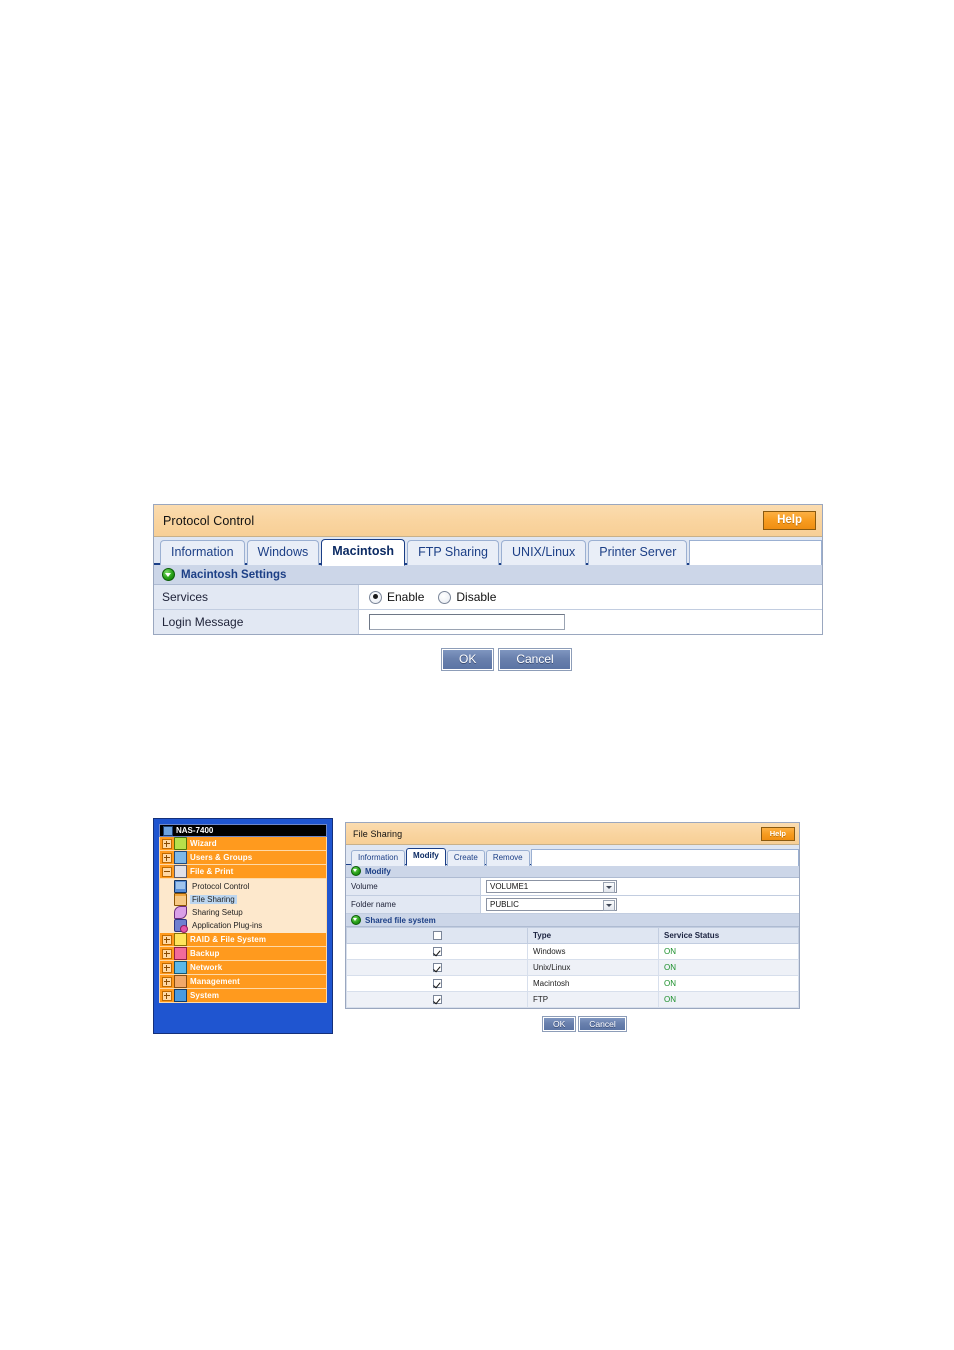  Describe the element at coordinates (195, 830) in the screenshot. I see `sidebar-root-label: NAS-7400` at that location.